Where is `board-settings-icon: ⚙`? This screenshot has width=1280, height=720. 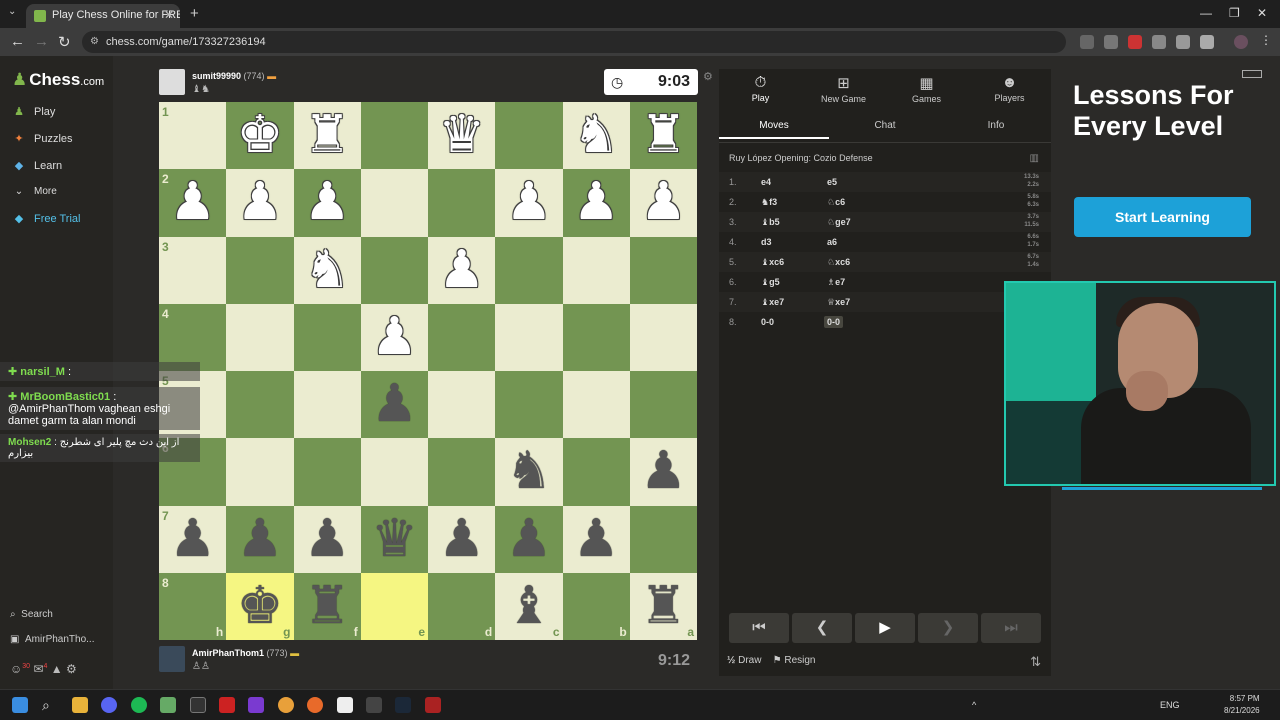
board-settings-icon: ⚙ is located at coordinates (708, 76).